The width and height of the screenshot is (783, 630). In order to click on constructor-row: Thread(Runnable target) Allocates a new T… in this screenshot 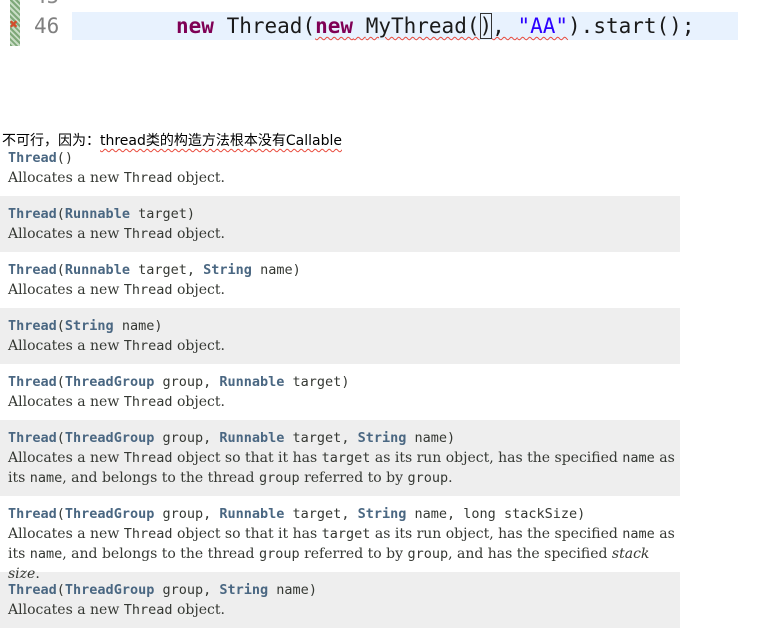, I will do `click(340, 224)`.